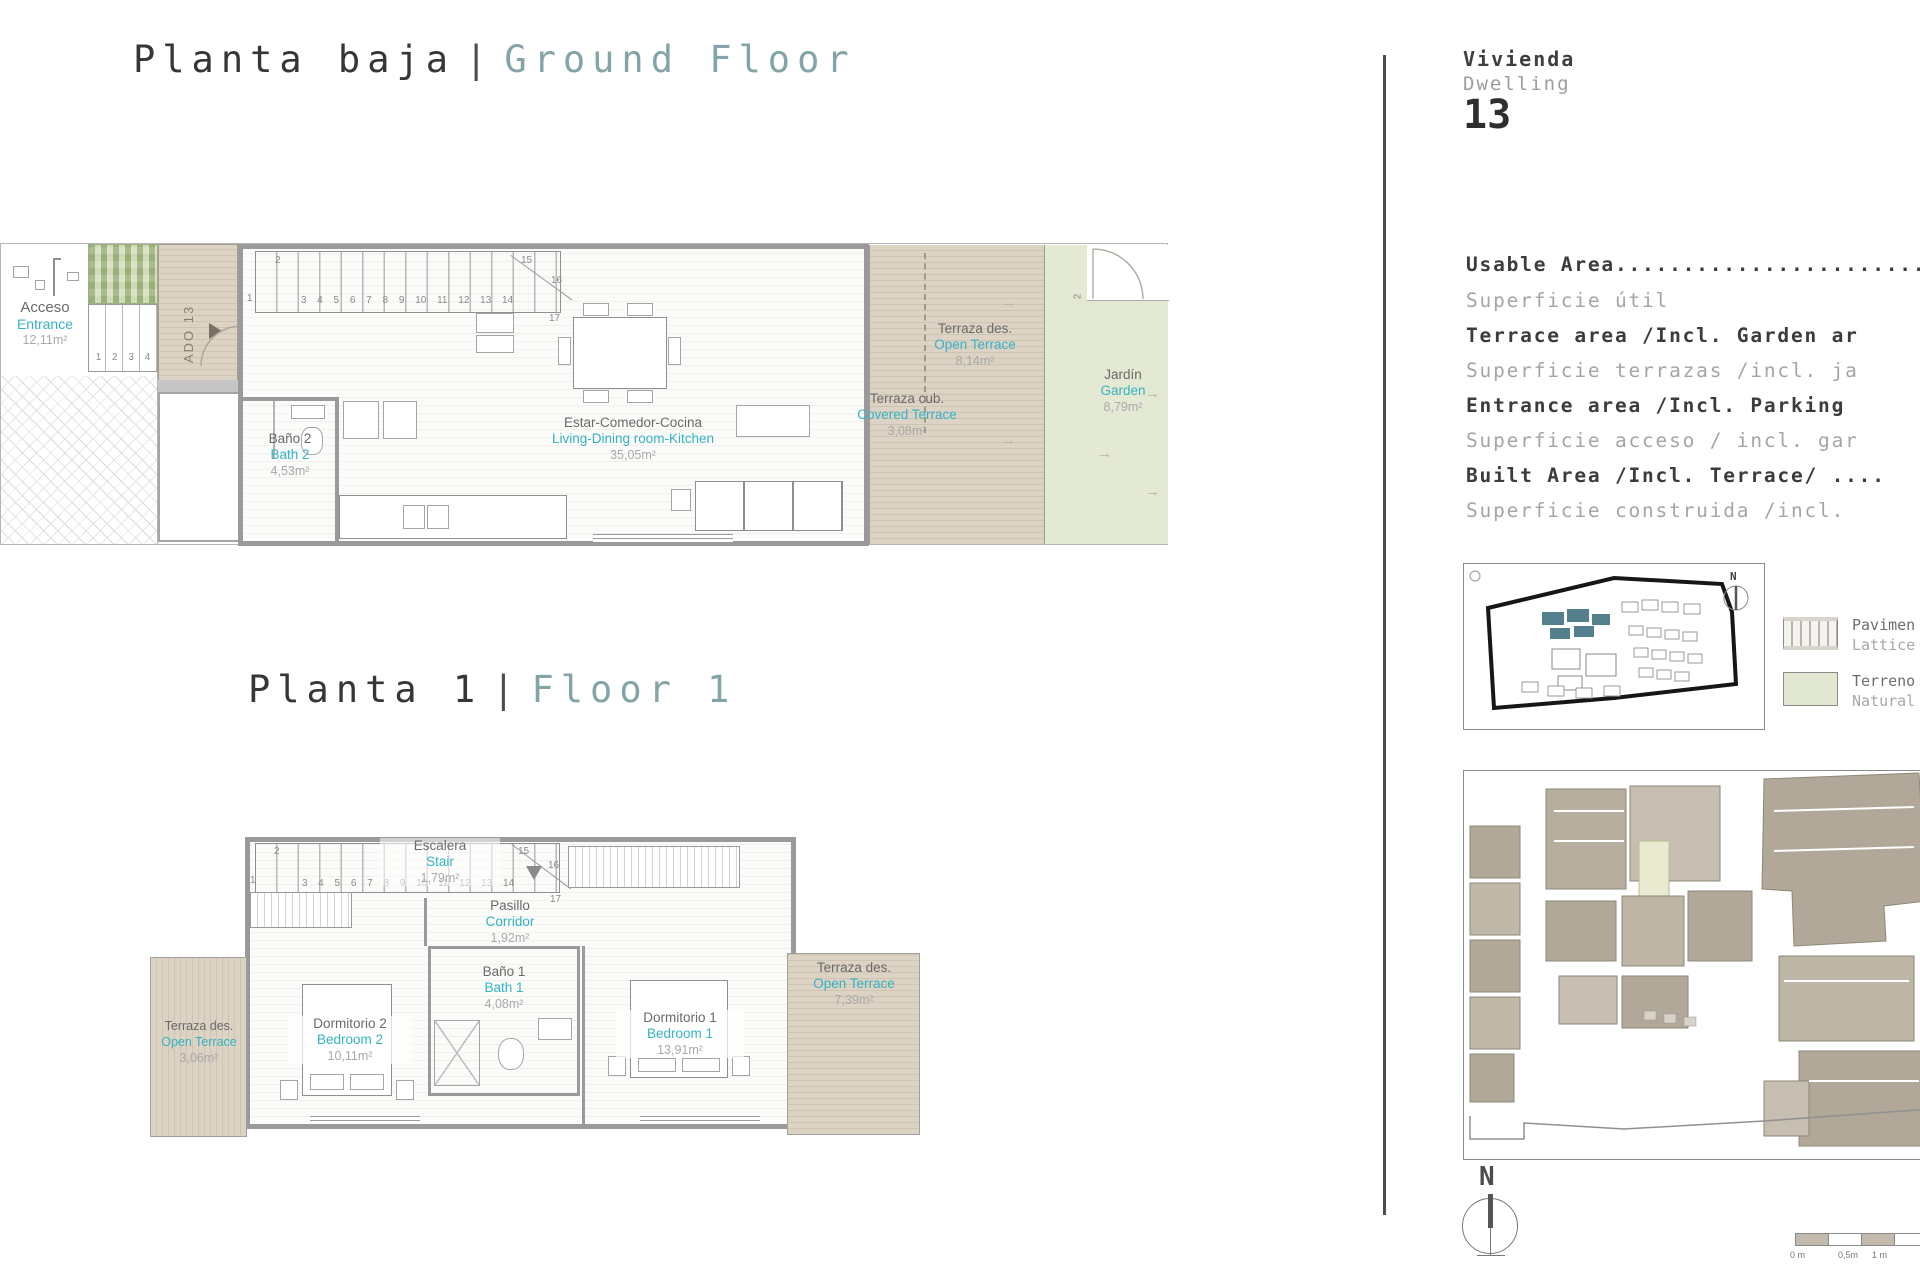 The height and width of the screenshot is (1280, 1920). What do you see at coordinates (854, 1000) in the screenshot?
I see `room-area: 7,39m²` at bounding box center [854, 1000].